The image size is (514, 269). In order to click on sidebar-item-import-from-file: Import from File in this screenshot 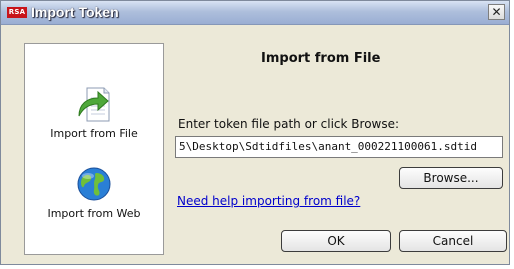, I will do `click(94, 112)`.